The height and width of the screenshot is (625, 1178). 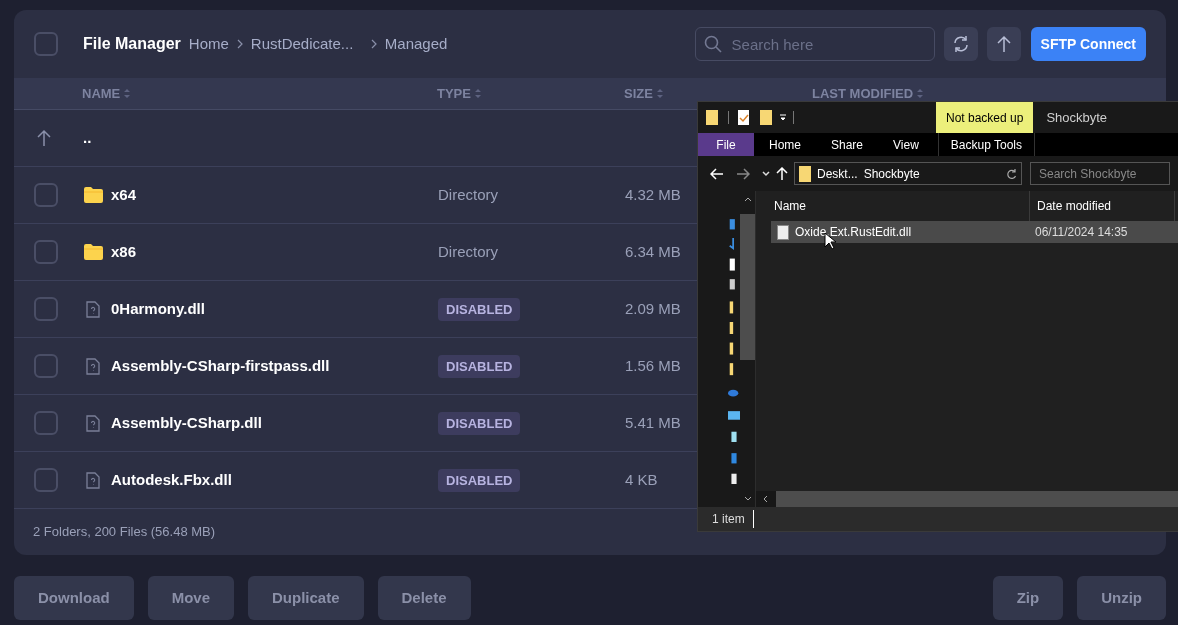 I want to click on scroll-up-icon, so click(x=747, y=199).